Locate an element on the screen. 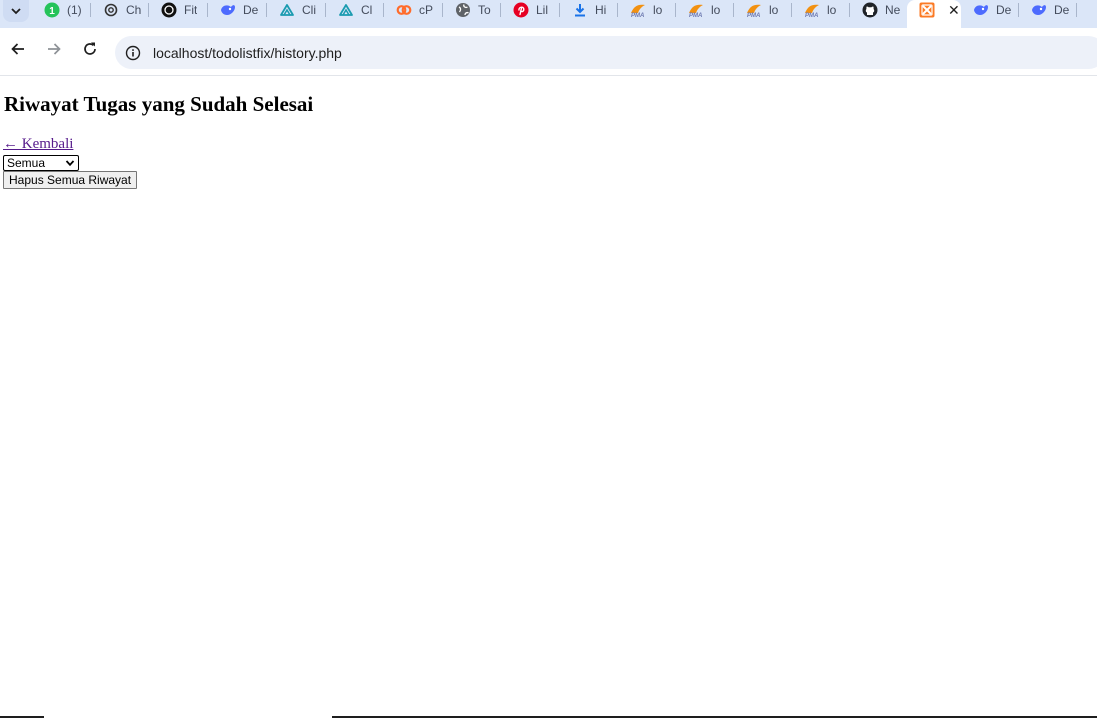 Image resolution: width=1097 pixels, height=718 pixels. tab-claude: Cl is located at coordinates (355, 10).